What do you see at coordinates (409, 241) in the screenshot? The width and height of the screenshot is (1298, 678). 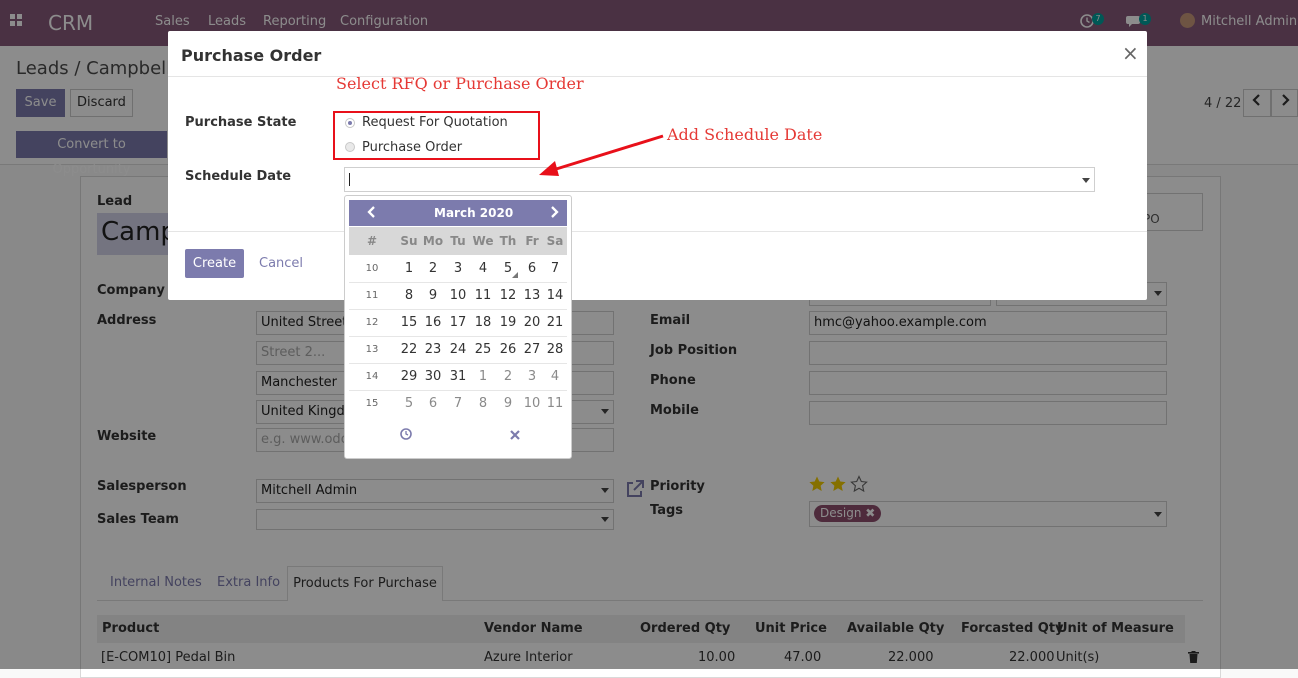 I see `weekday-header: Su` at bounding box center [409, 241].